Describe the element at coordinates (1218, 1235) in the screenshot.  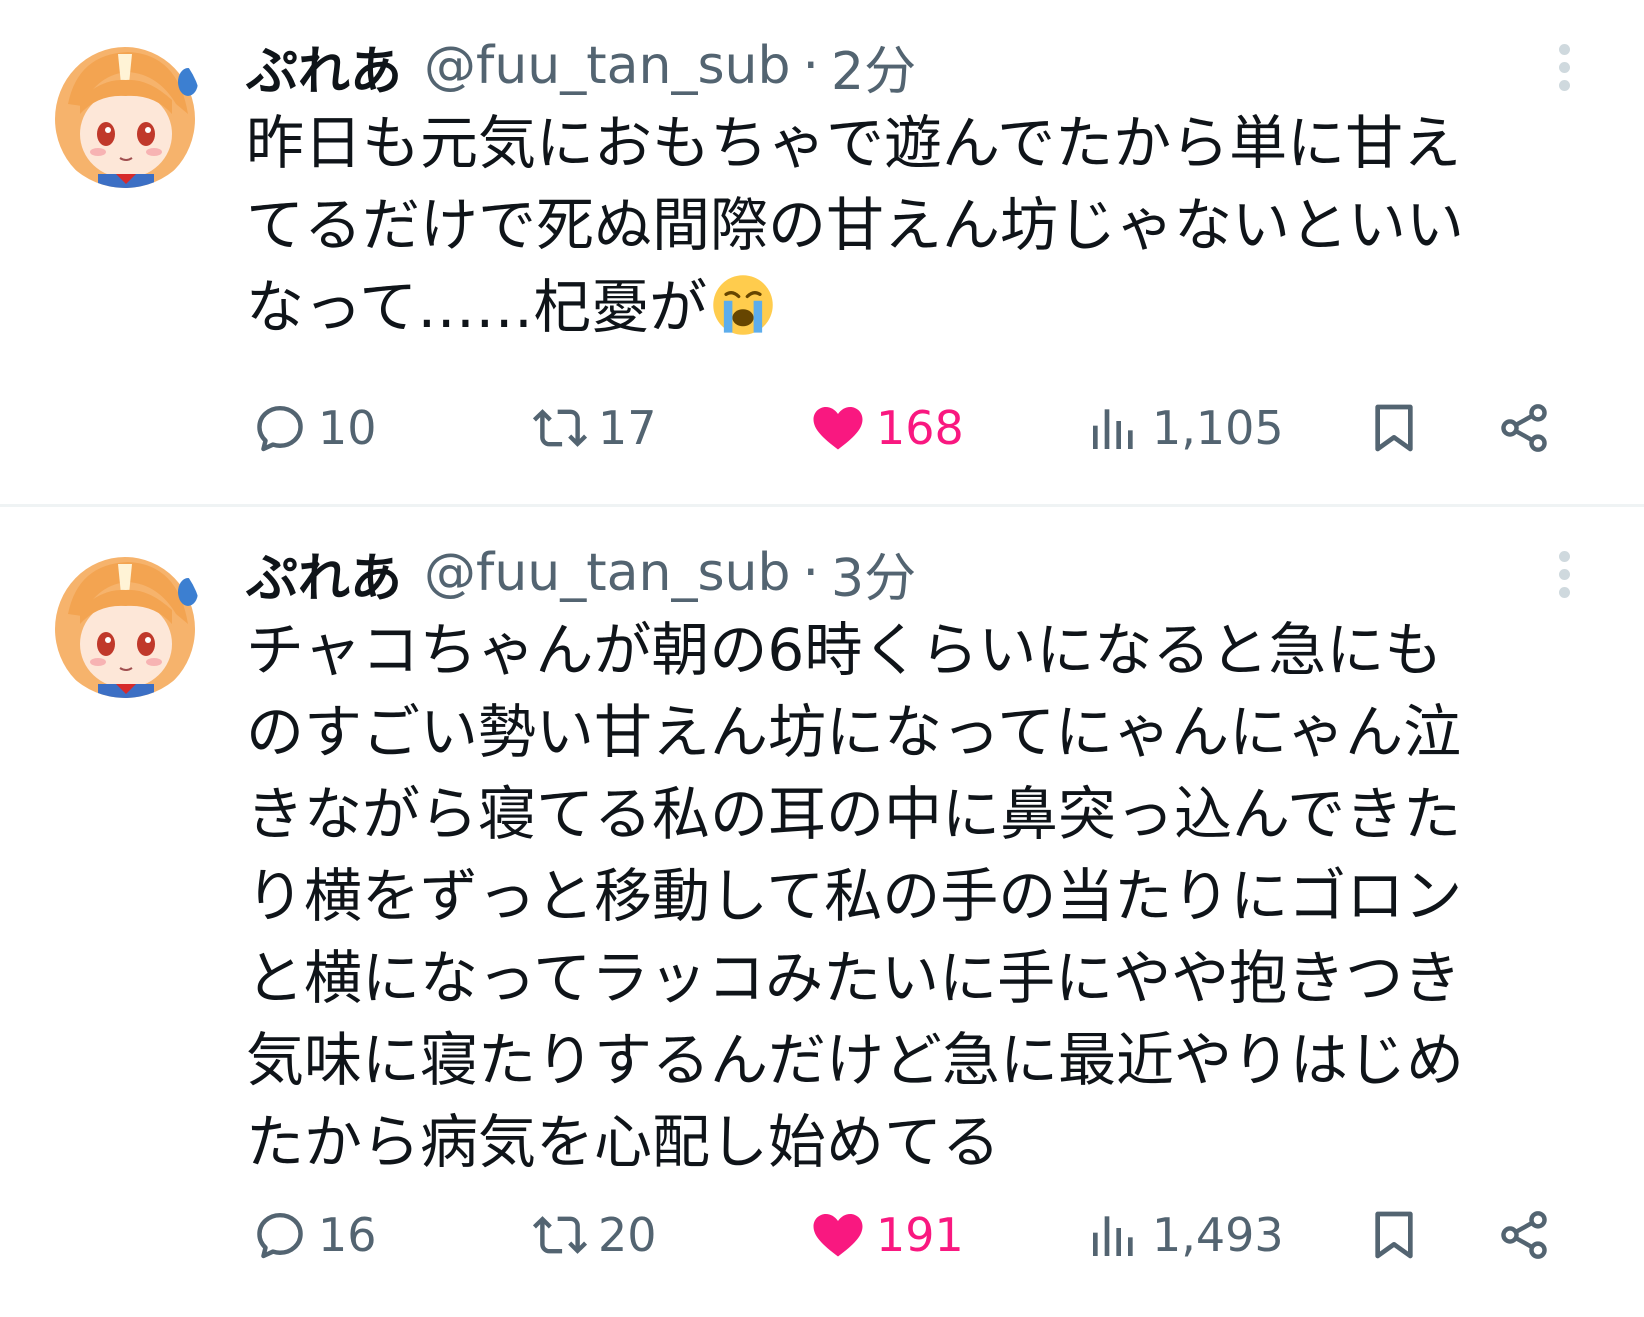
I see `views-count: 1,493` at that location.